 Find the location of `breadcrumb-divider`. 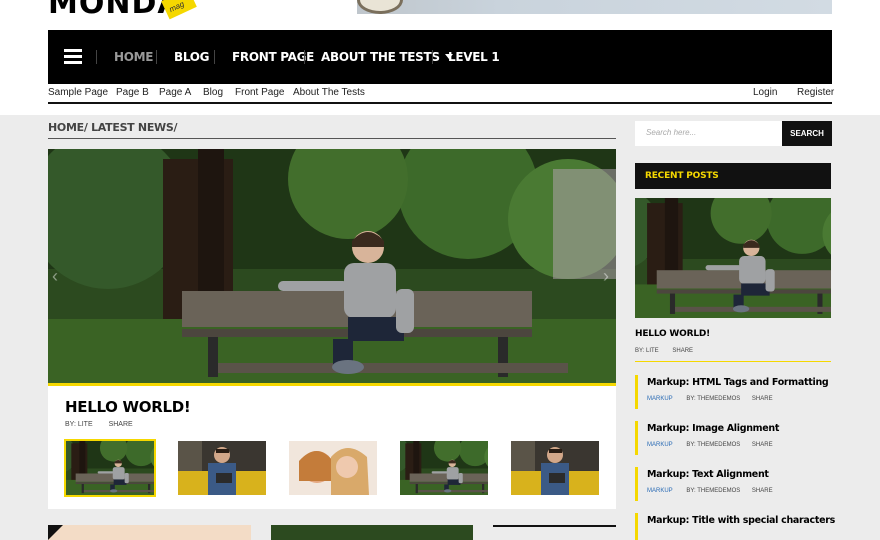

breadcrumb-divider is located at coordinates (332, 138).